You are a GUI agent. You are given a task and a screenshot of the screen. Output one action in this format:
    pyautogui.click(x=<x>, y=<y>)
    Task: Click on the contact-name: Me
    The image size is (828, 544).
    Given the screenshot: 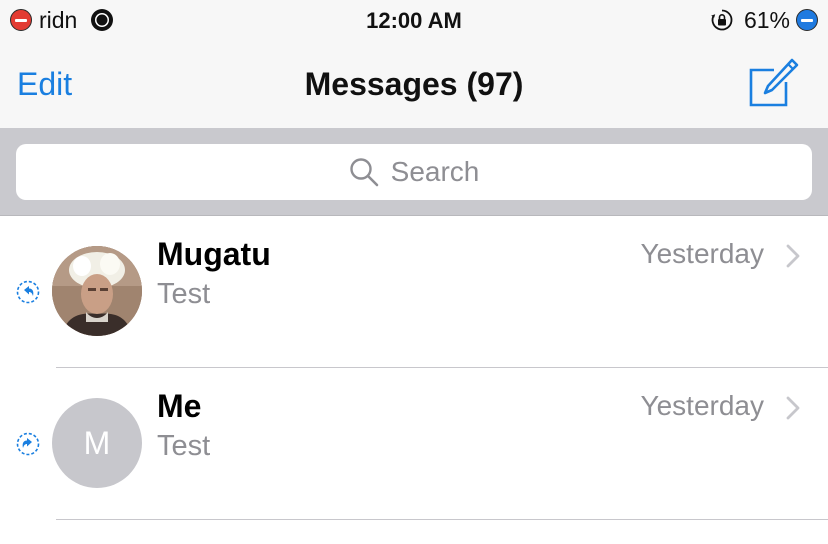 What is the action you would take?
    pyautogui.click(x=179, y=406)
    